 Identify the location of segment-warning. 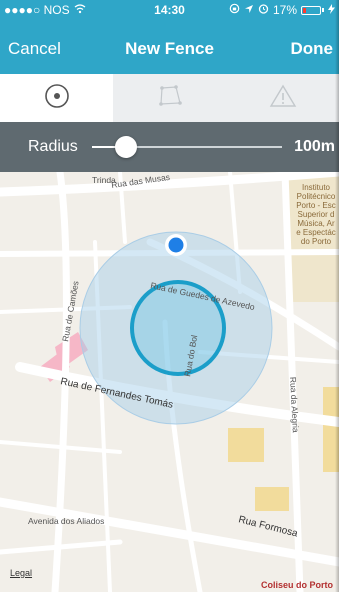
(282, 98).